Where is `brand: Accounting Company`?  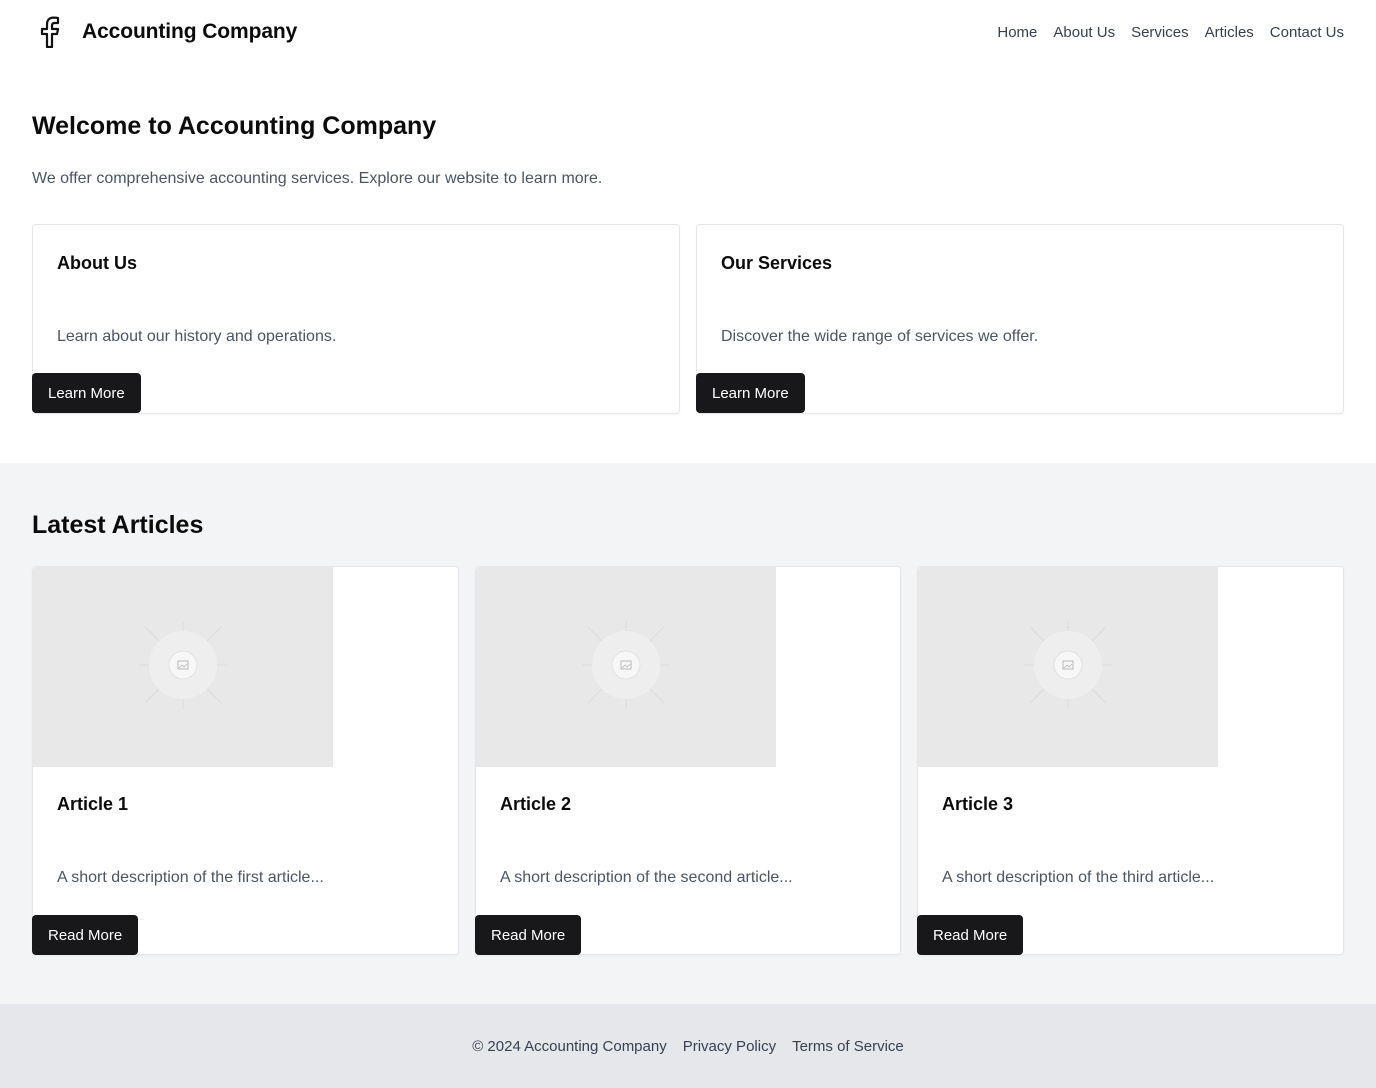 brand: Accounting Company is located at coordinates (164, 32).